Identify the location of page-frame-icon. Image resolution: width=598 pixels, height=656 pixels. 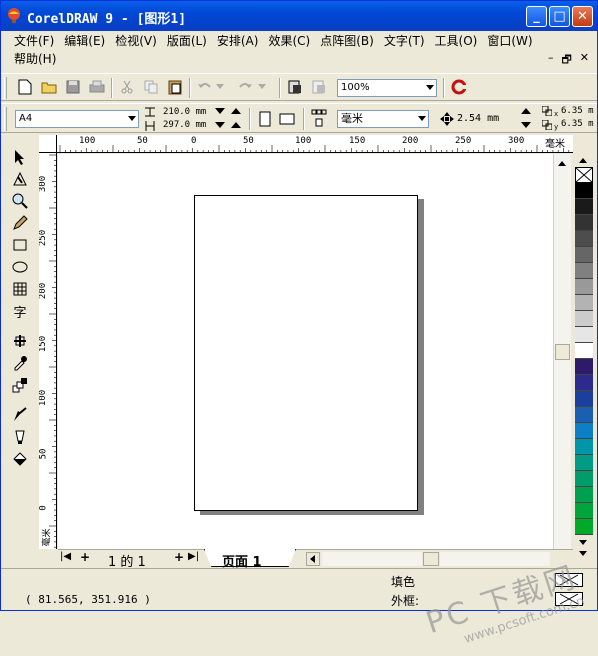
(319, 118).